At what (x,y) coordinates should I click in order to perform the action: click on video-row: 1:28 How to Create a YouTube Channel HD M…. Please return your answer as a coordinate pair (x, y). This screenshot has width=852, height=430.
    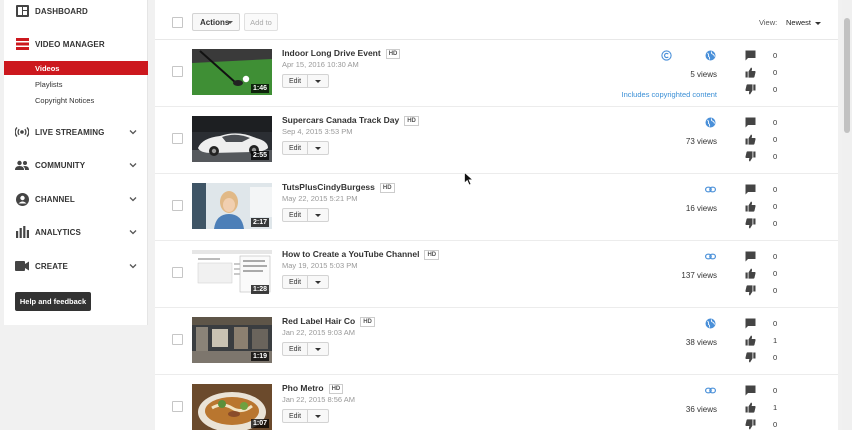
    Looking at the image, I should click on (496, 274).